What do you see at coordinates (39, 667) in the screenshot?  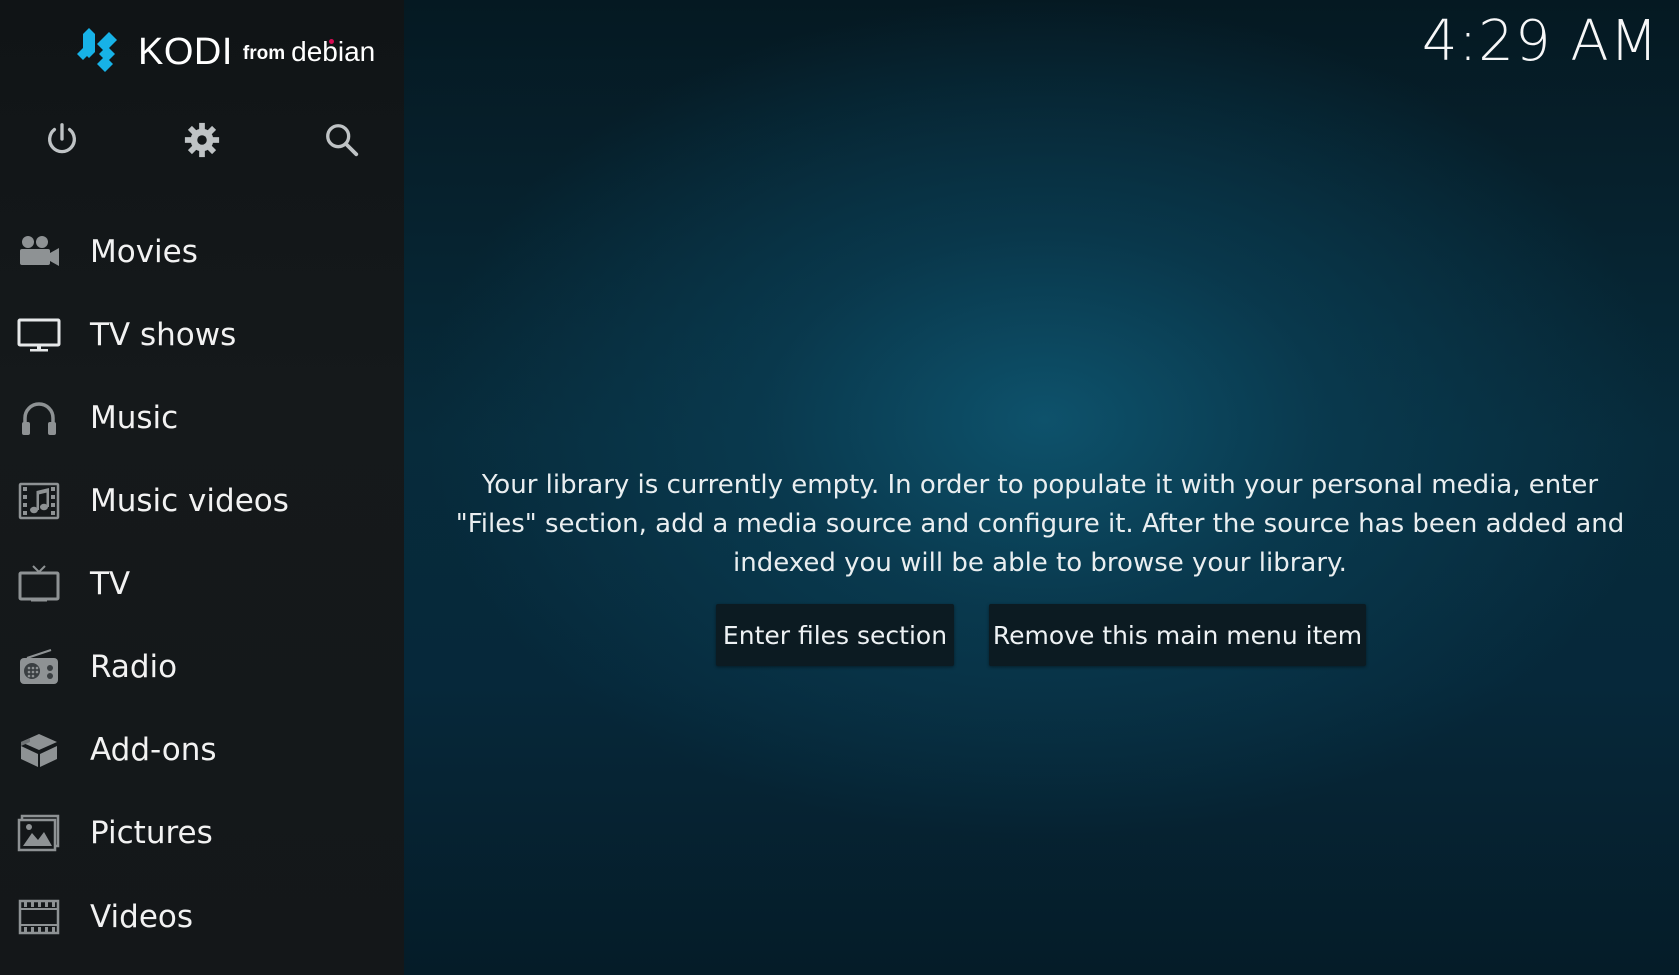 I see `radio-icon` at bounding box center [39, 667].